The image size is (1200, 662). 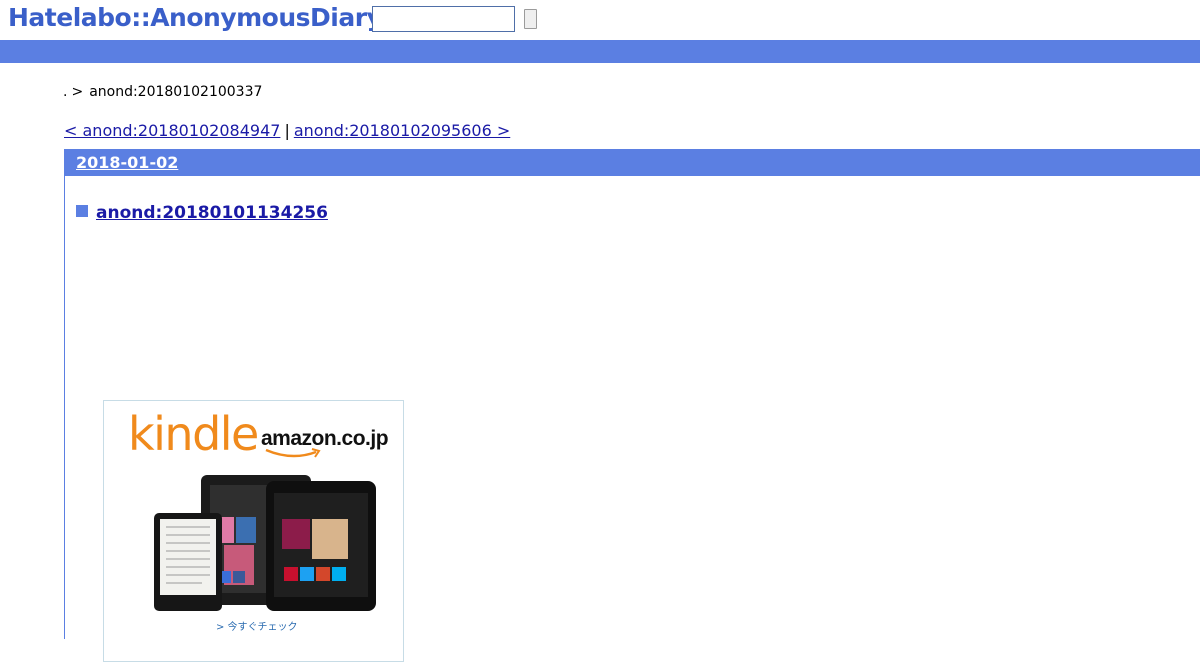 I want to click on breadcrumb: . > anond:20180102100337, so click(x=162, y=92).